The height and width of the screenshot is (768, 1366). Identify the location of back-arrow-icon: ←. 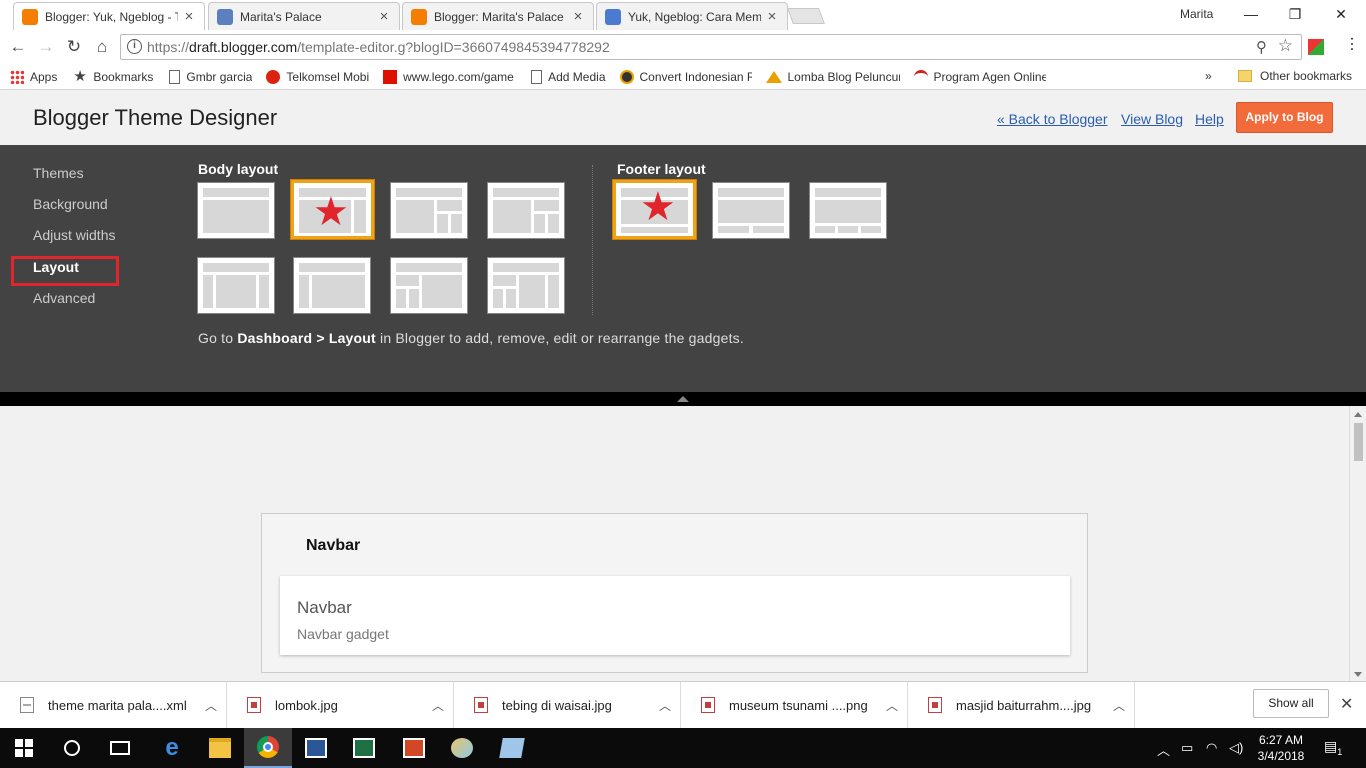
(18, 47).